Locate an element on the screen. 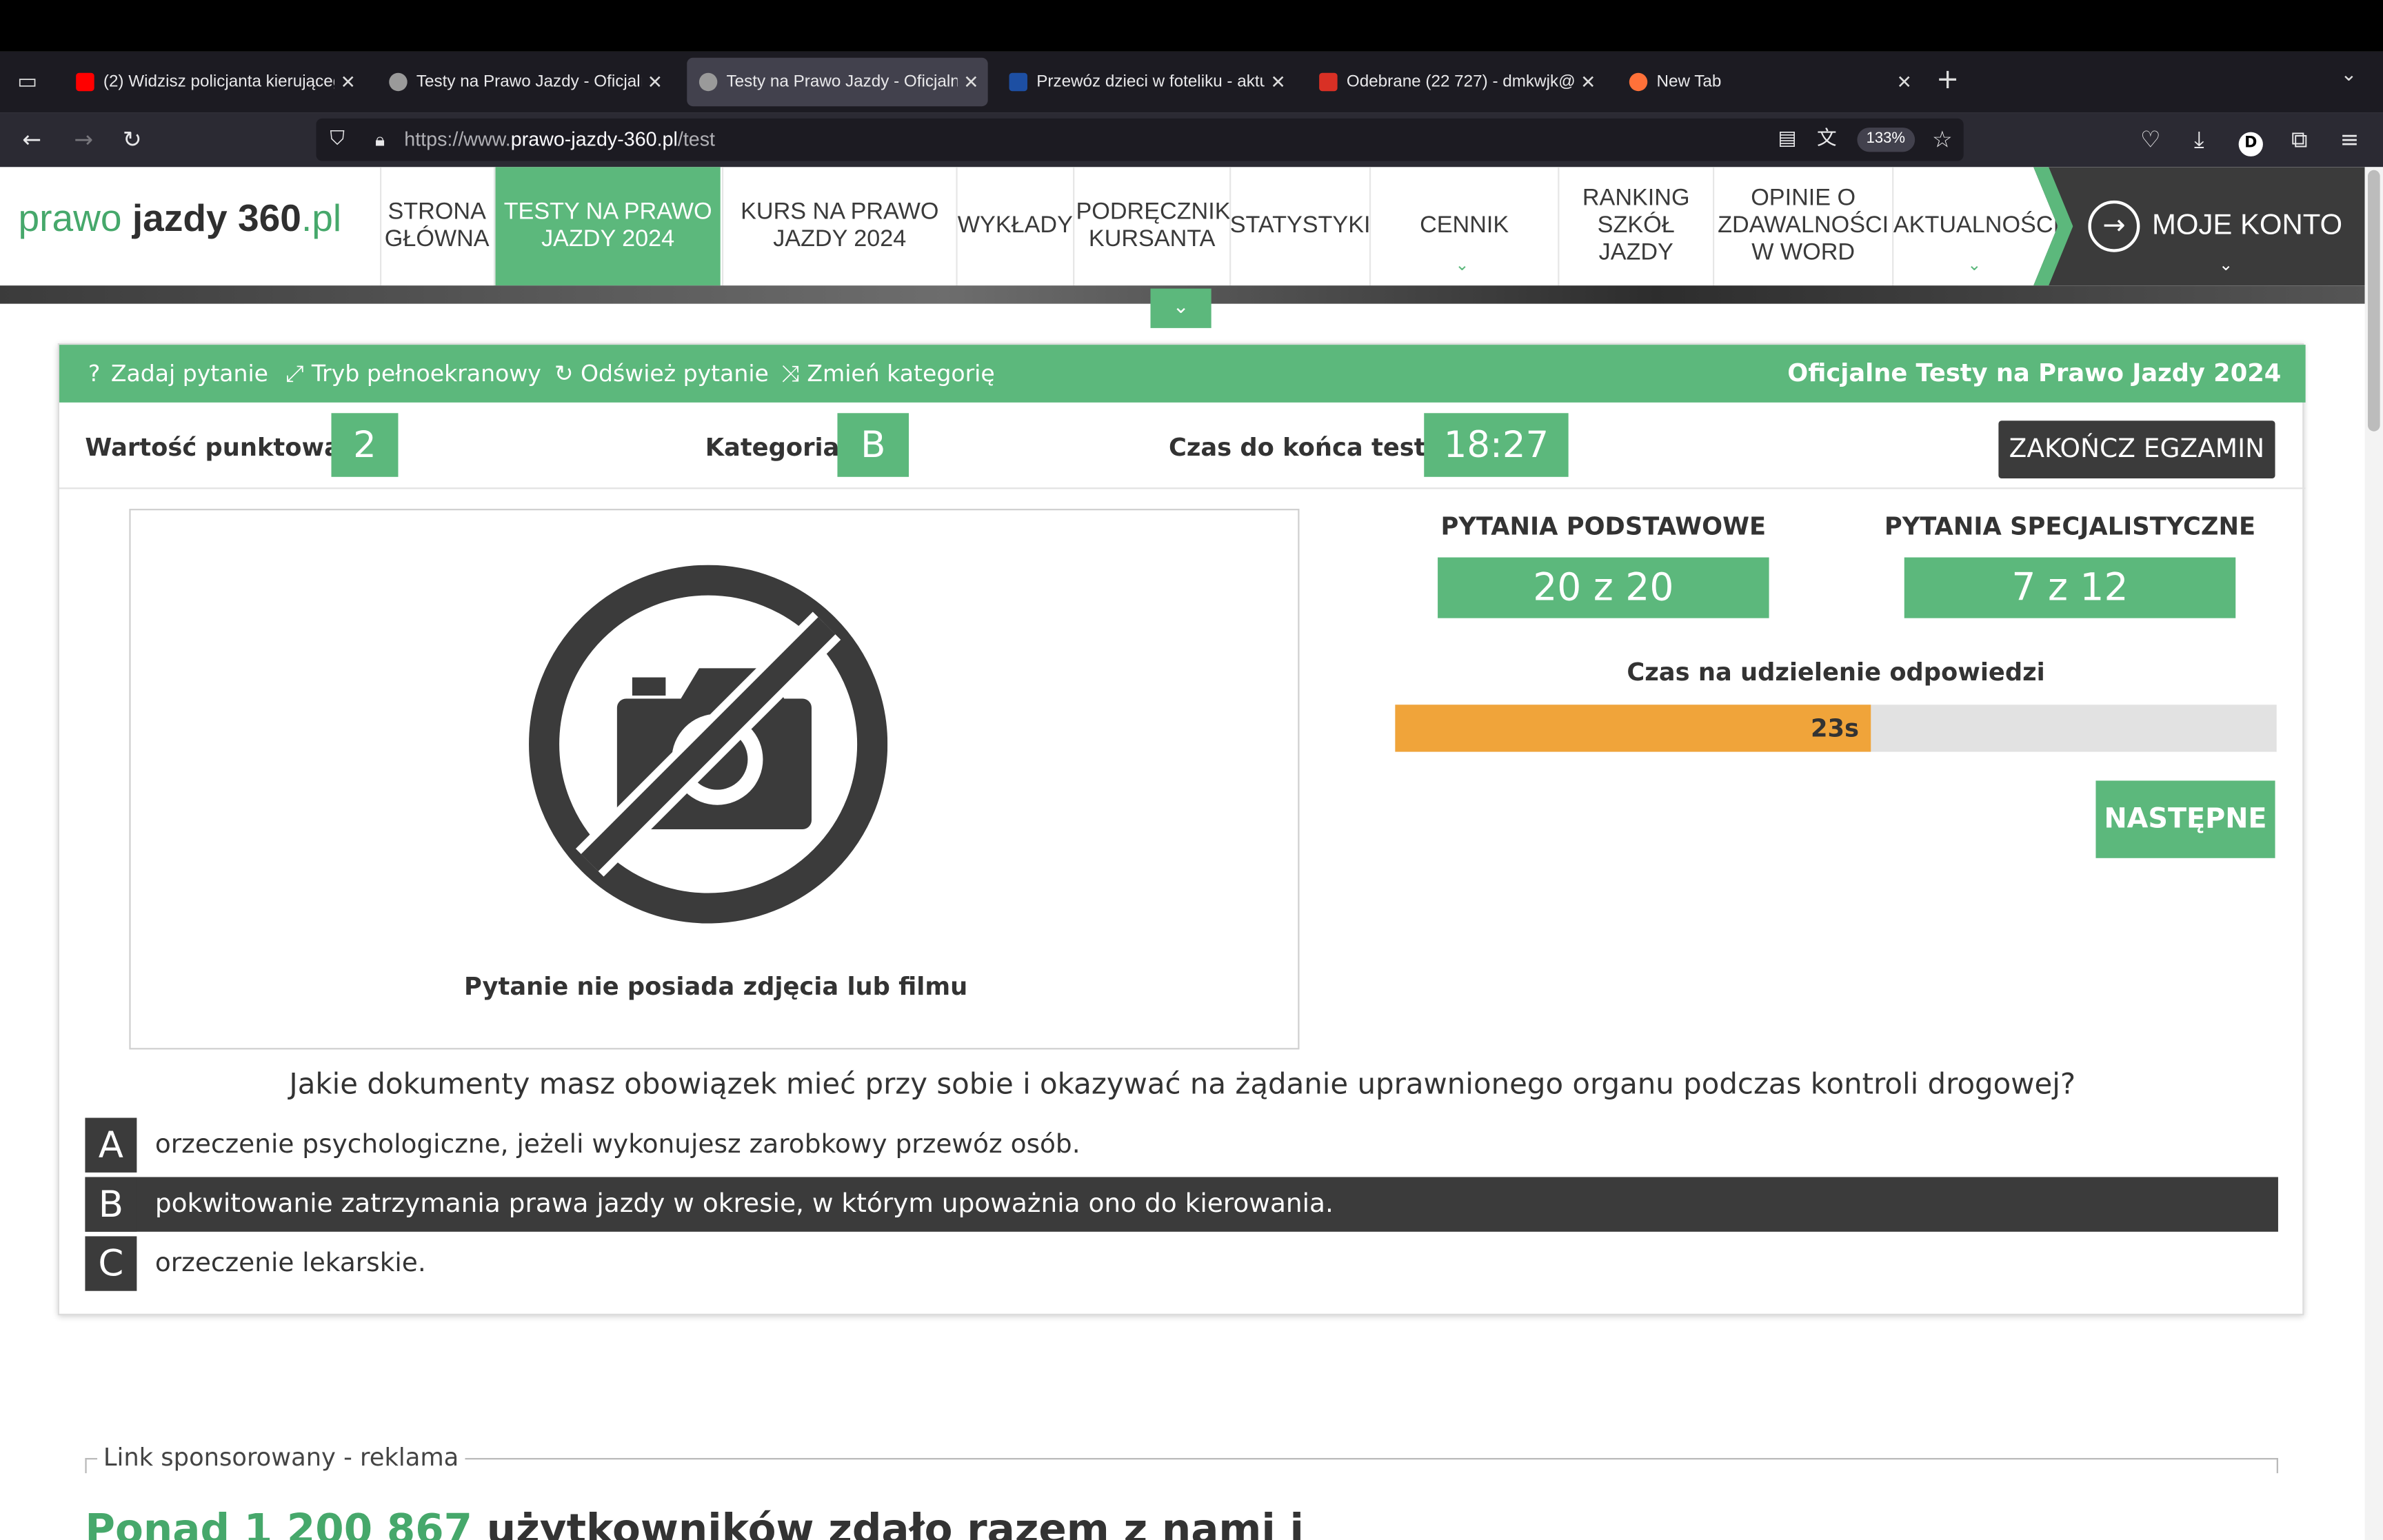 Image resolution: width=2383 pixels, height=1540 pixels. answer-time-progress: 23s is located at coordinates (1836, 729).